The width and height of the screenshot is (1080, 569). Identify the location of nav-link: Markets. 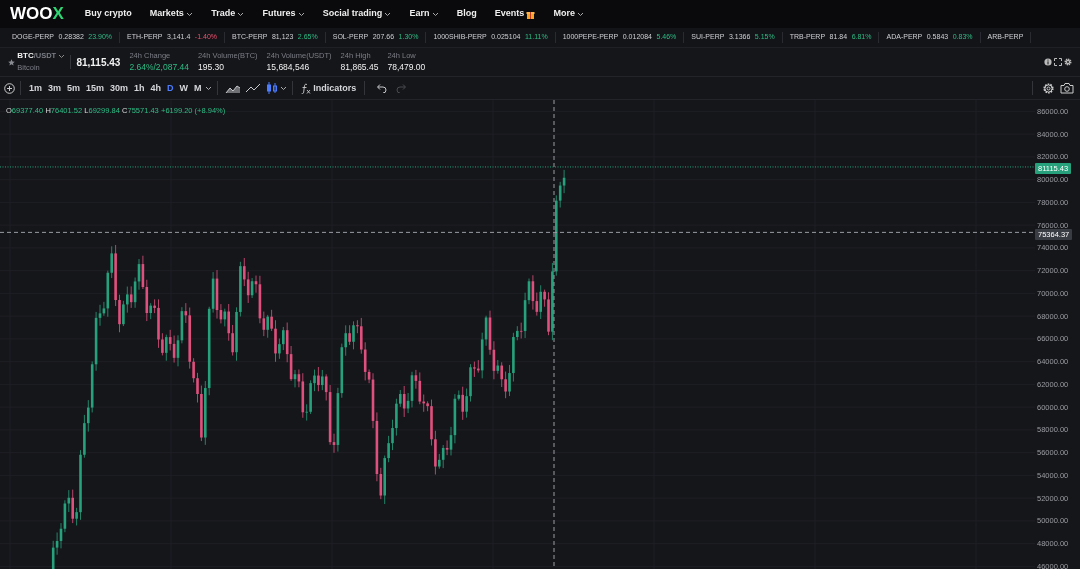
(171, 14).